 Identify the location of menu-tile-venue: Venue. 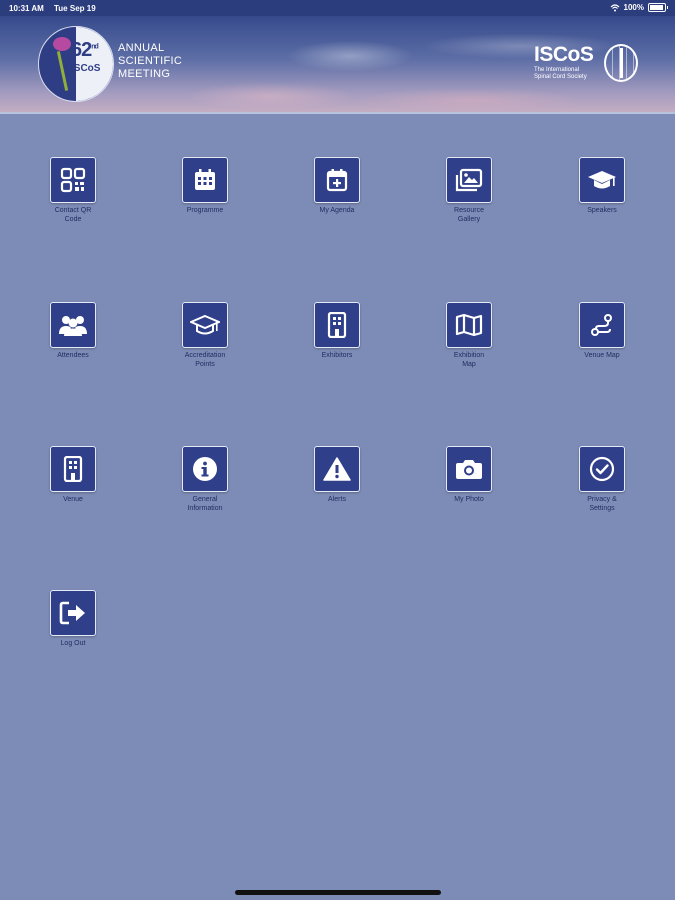
(73, 475).